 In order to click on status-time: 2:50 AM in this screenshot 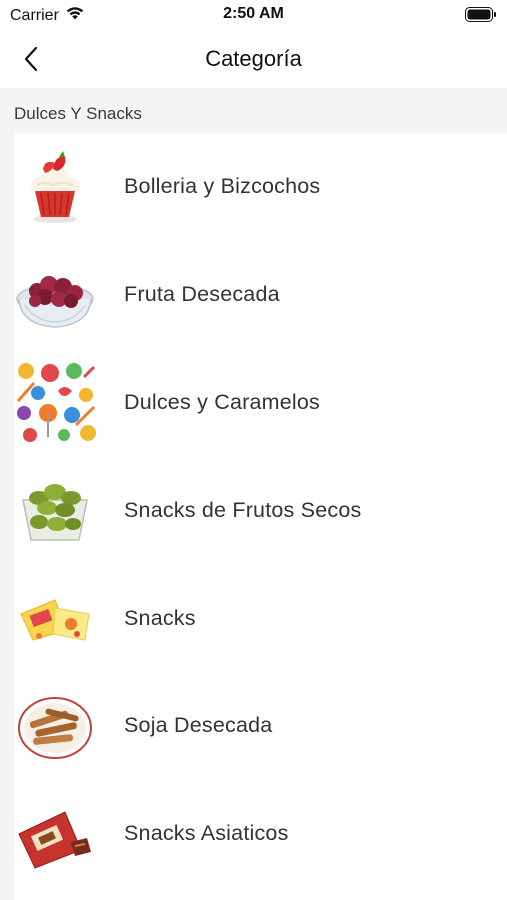, I will do `click(253, 13)`.